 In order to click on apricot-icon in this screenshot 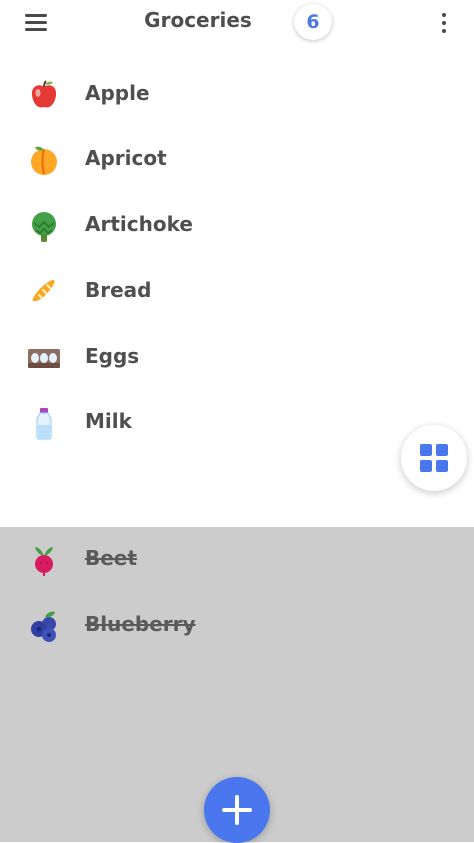, I will do `click(44, 160)`.